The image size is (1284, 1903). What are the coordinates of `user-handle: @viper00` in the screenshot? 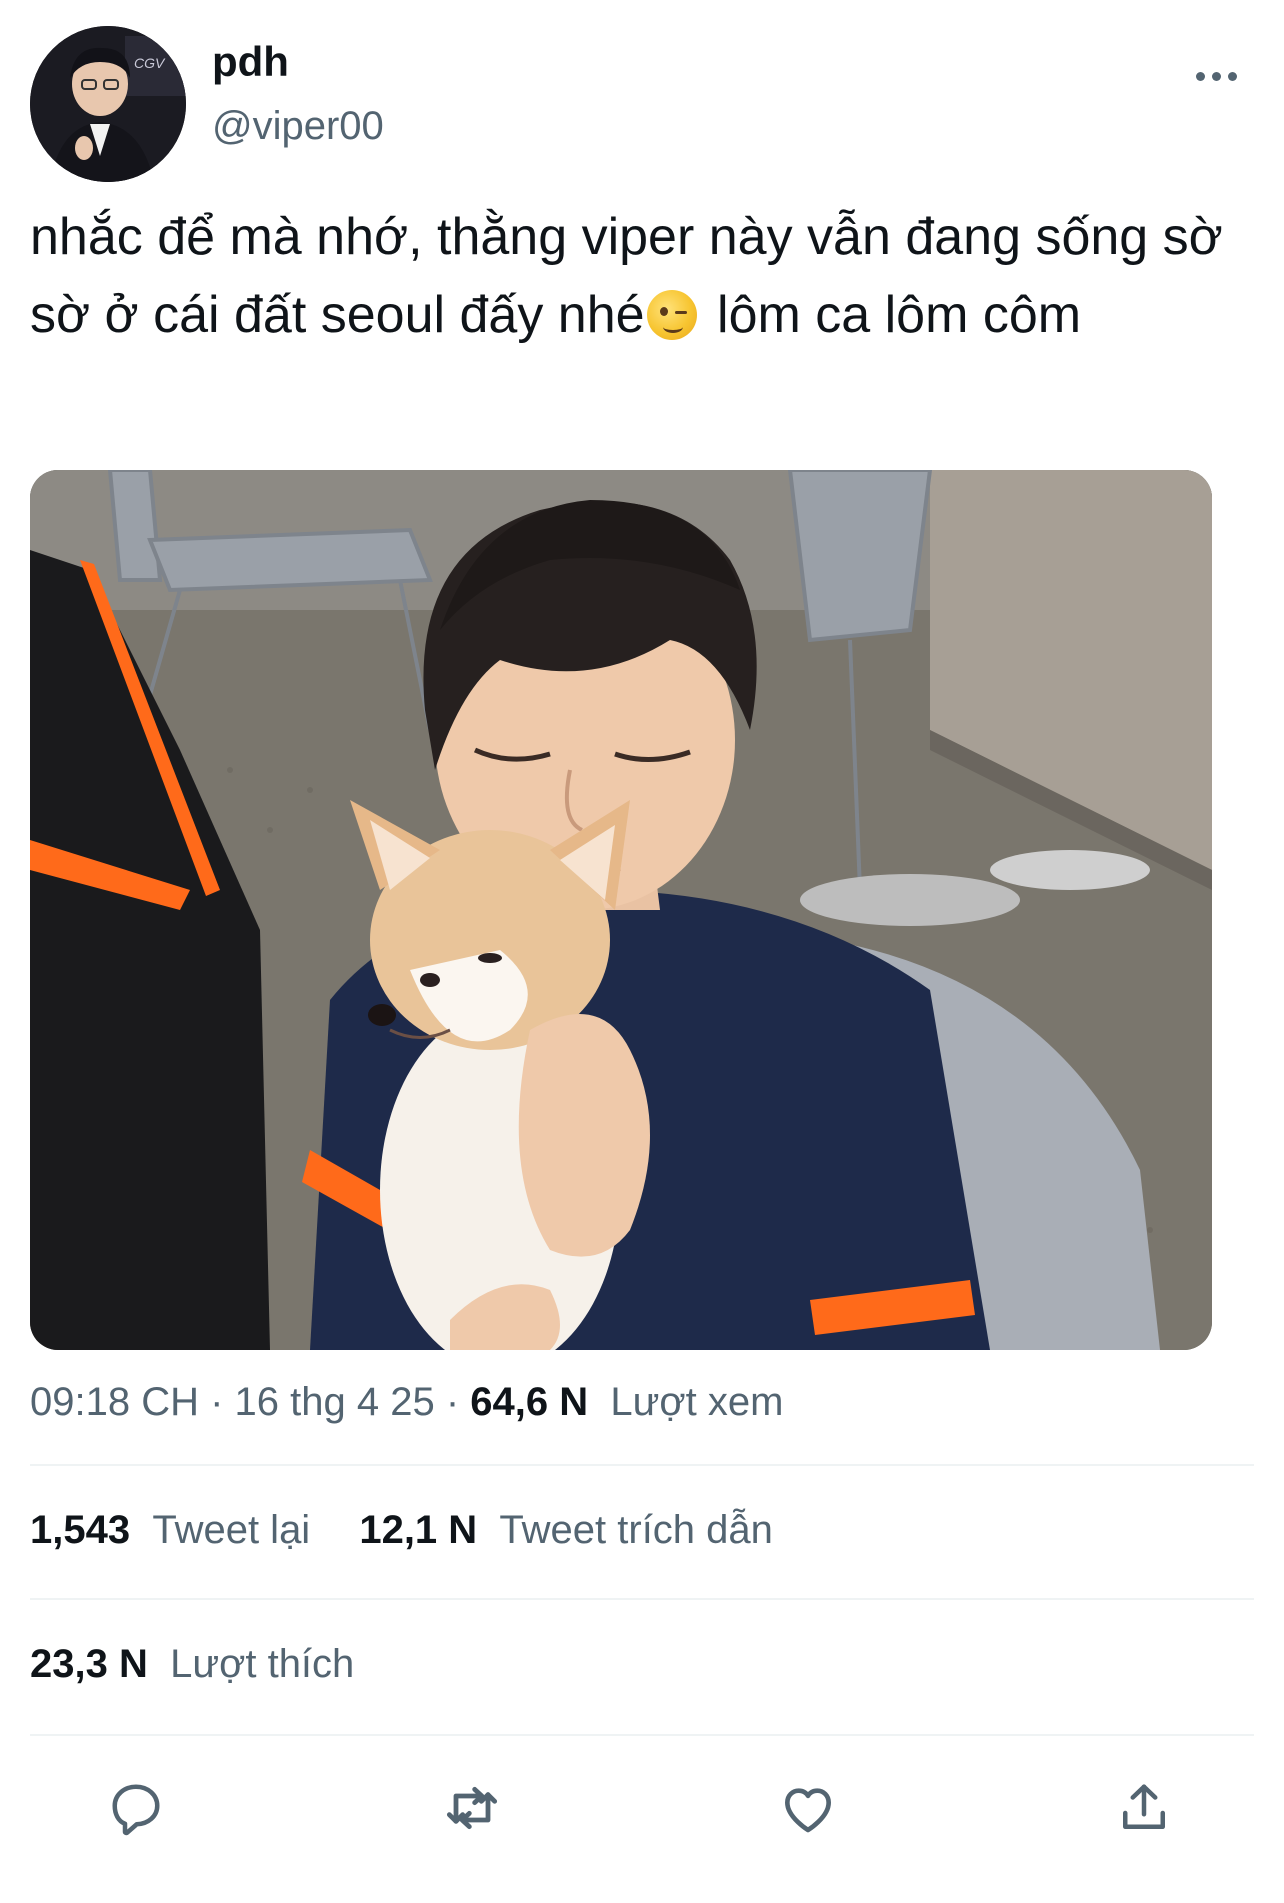 It's located at (298, 126).